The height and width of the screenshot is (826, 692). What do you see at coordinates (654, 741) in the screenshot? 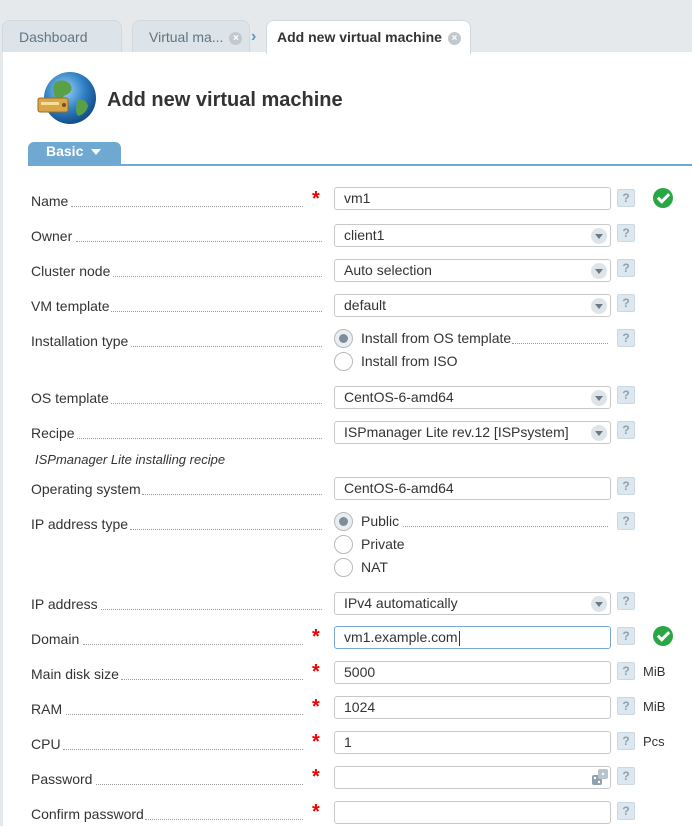
I see `unit-label: Pcs` at bounding box center [654, 741].